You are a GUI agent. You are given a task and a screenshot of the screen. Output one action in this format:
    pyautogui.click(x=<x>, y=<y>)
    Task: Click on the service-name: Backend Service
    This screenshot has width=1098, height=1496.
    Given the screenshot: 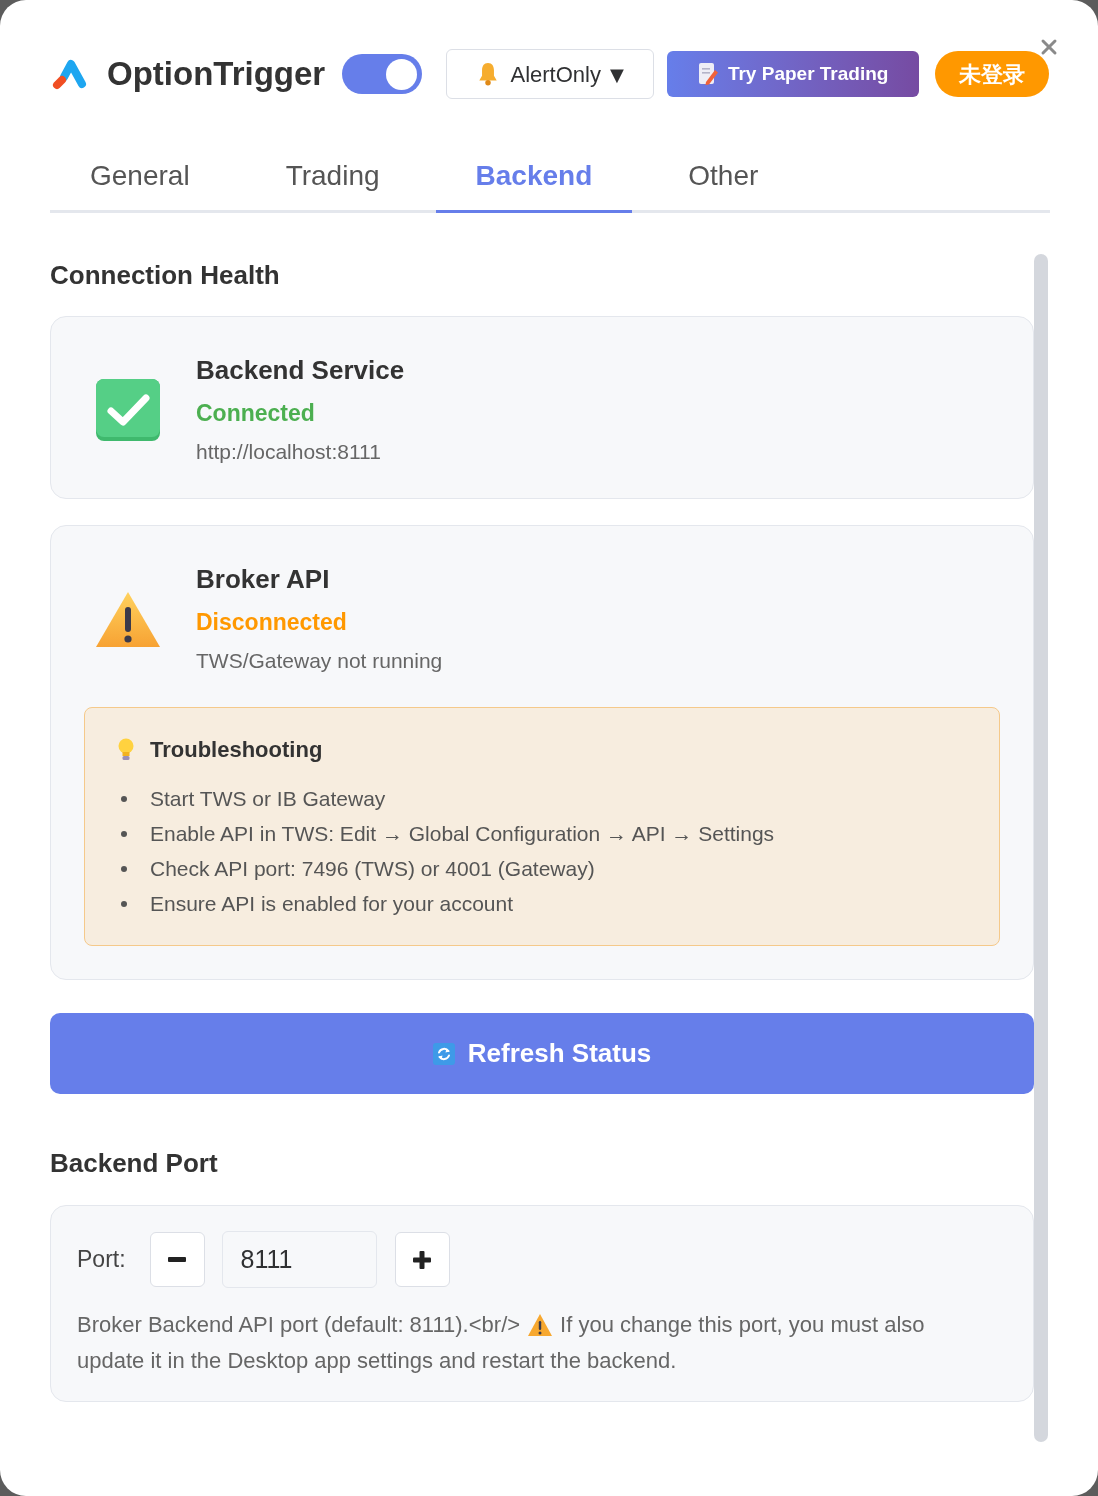 What is the action you would take?
    pyautogui.click(x=300, y=370)
    